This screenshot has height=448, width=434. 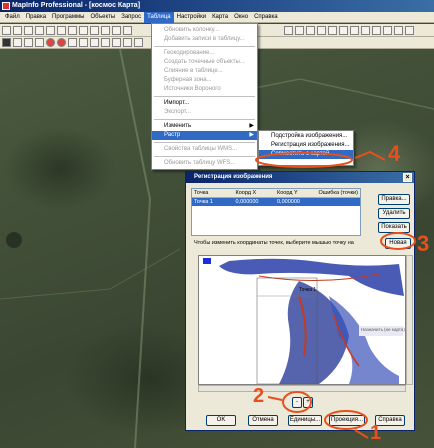 What do you see at coordinates (409, 320) in the screenshot?
I see `image-vertical-scrollbar` at bounding box center [409, 320].